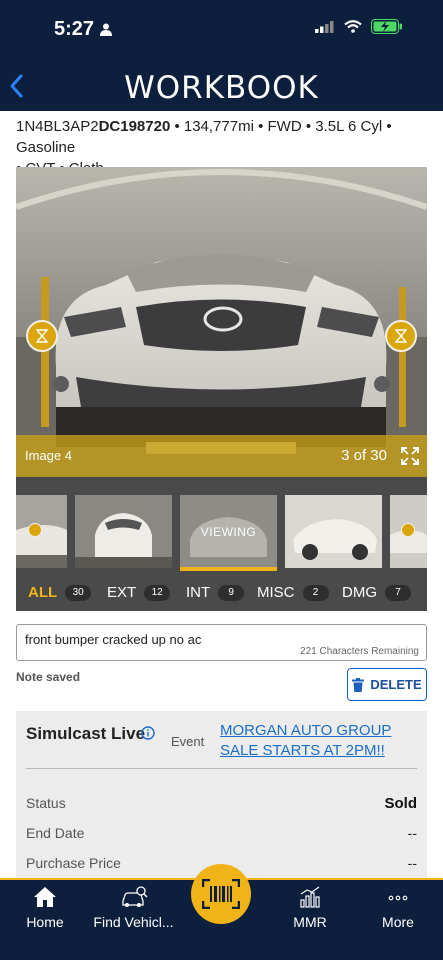 The image size is (443, 960). I want to click on status-icons, so click(359, 26).